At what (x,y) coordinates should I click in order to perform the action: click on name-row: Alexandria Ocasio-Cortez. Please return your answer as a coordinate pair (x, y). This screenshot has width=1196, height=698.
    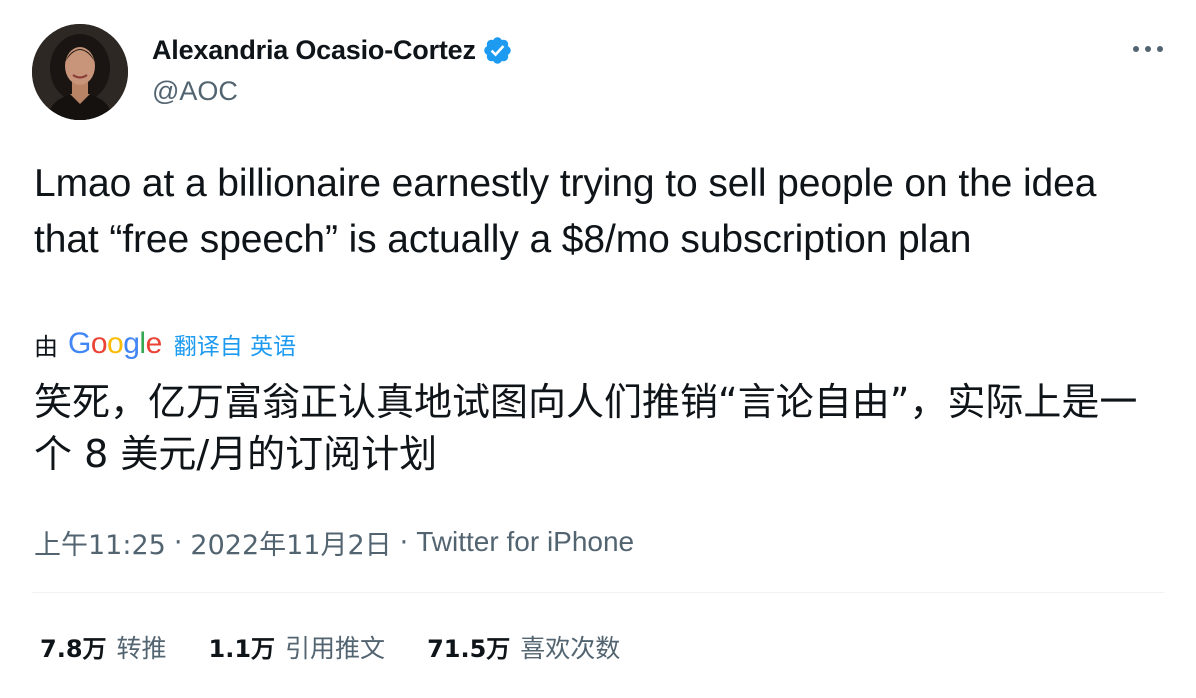
    Looking at the image, I should click on (332, 50).